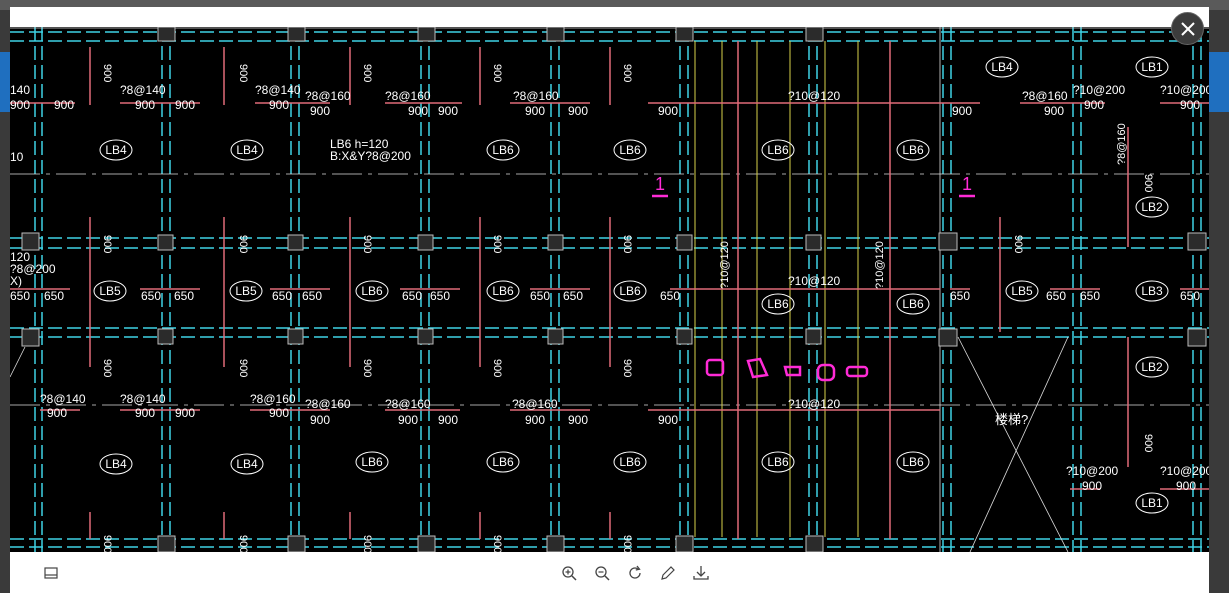 The width and height of the screenshot is (1229, 593). What do you see at coordinates (635, 573) in the screenshot?
I see `rotate-icon` at bounding box center [635, 573].